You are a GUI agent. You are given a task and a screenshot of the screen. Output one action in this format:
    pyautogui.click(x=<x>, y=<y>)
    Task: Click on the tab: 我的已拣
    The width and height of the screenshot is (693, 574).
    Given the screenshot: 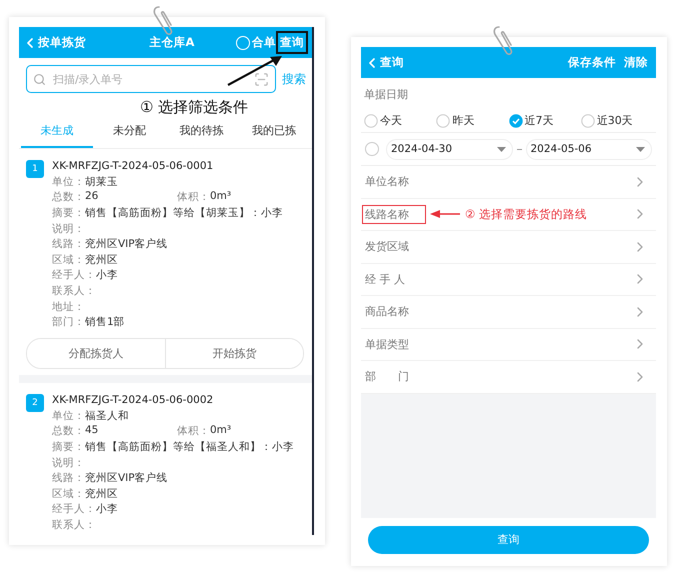 What is the action you would take?
    pyautogui.click(x=274, y=131)
    